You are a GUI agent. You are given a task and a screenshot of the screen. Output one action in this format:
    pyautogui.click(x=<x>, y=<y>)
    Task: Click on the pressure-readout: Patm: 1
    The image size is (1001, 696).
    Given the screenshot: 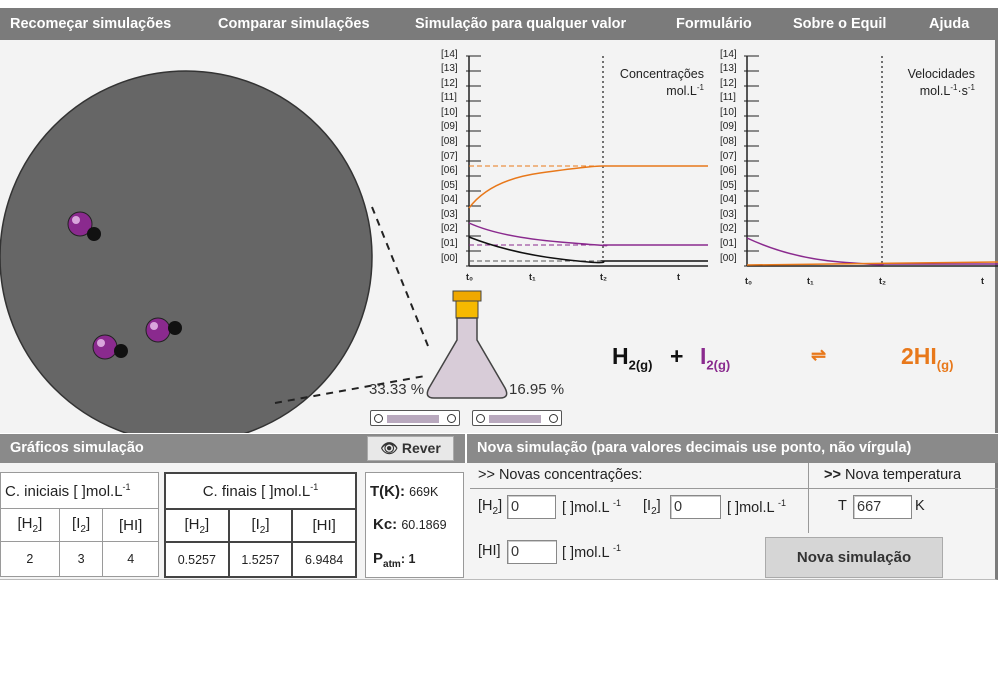 What is the action you would take?
    pyautogui.click(x=394, y=560)
    